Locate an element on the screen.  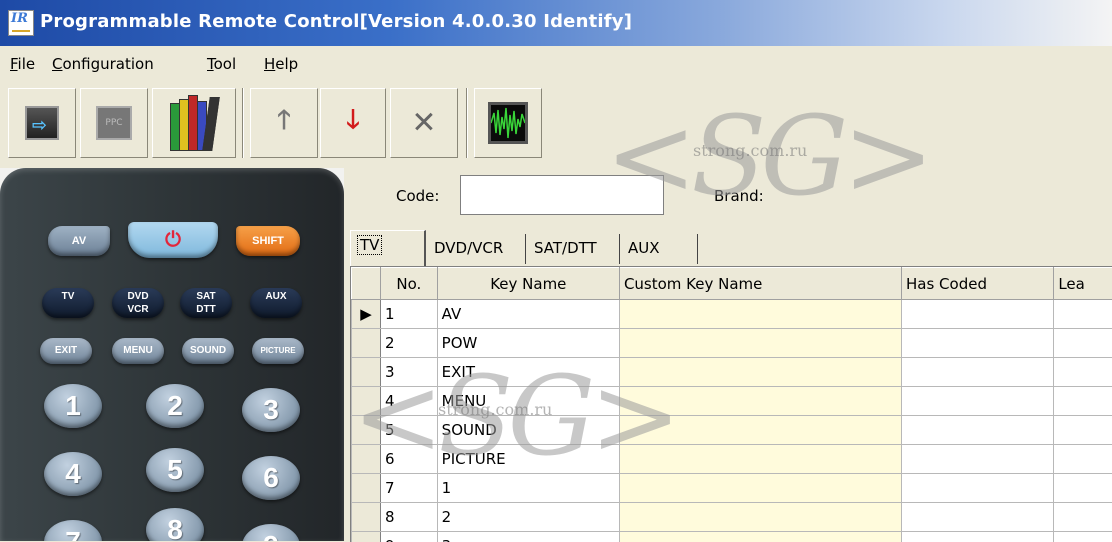
remote-sat-dtt-button: SAT DTT is located at coordinates (206, 303).